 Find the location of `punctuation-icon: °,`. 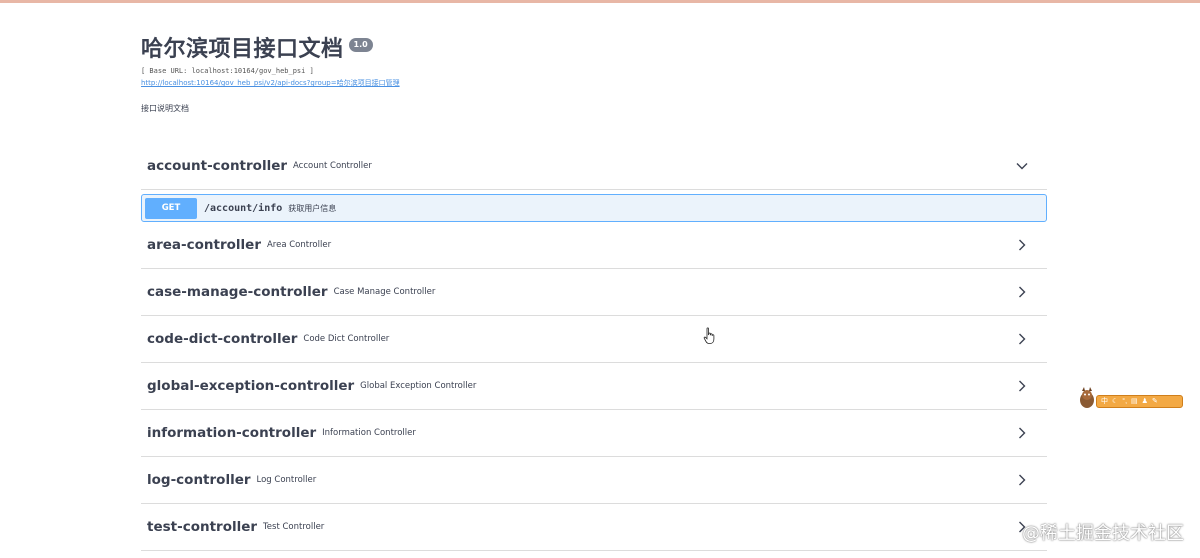

punctuation-icon: °, is located at coordinates (1124, 401).